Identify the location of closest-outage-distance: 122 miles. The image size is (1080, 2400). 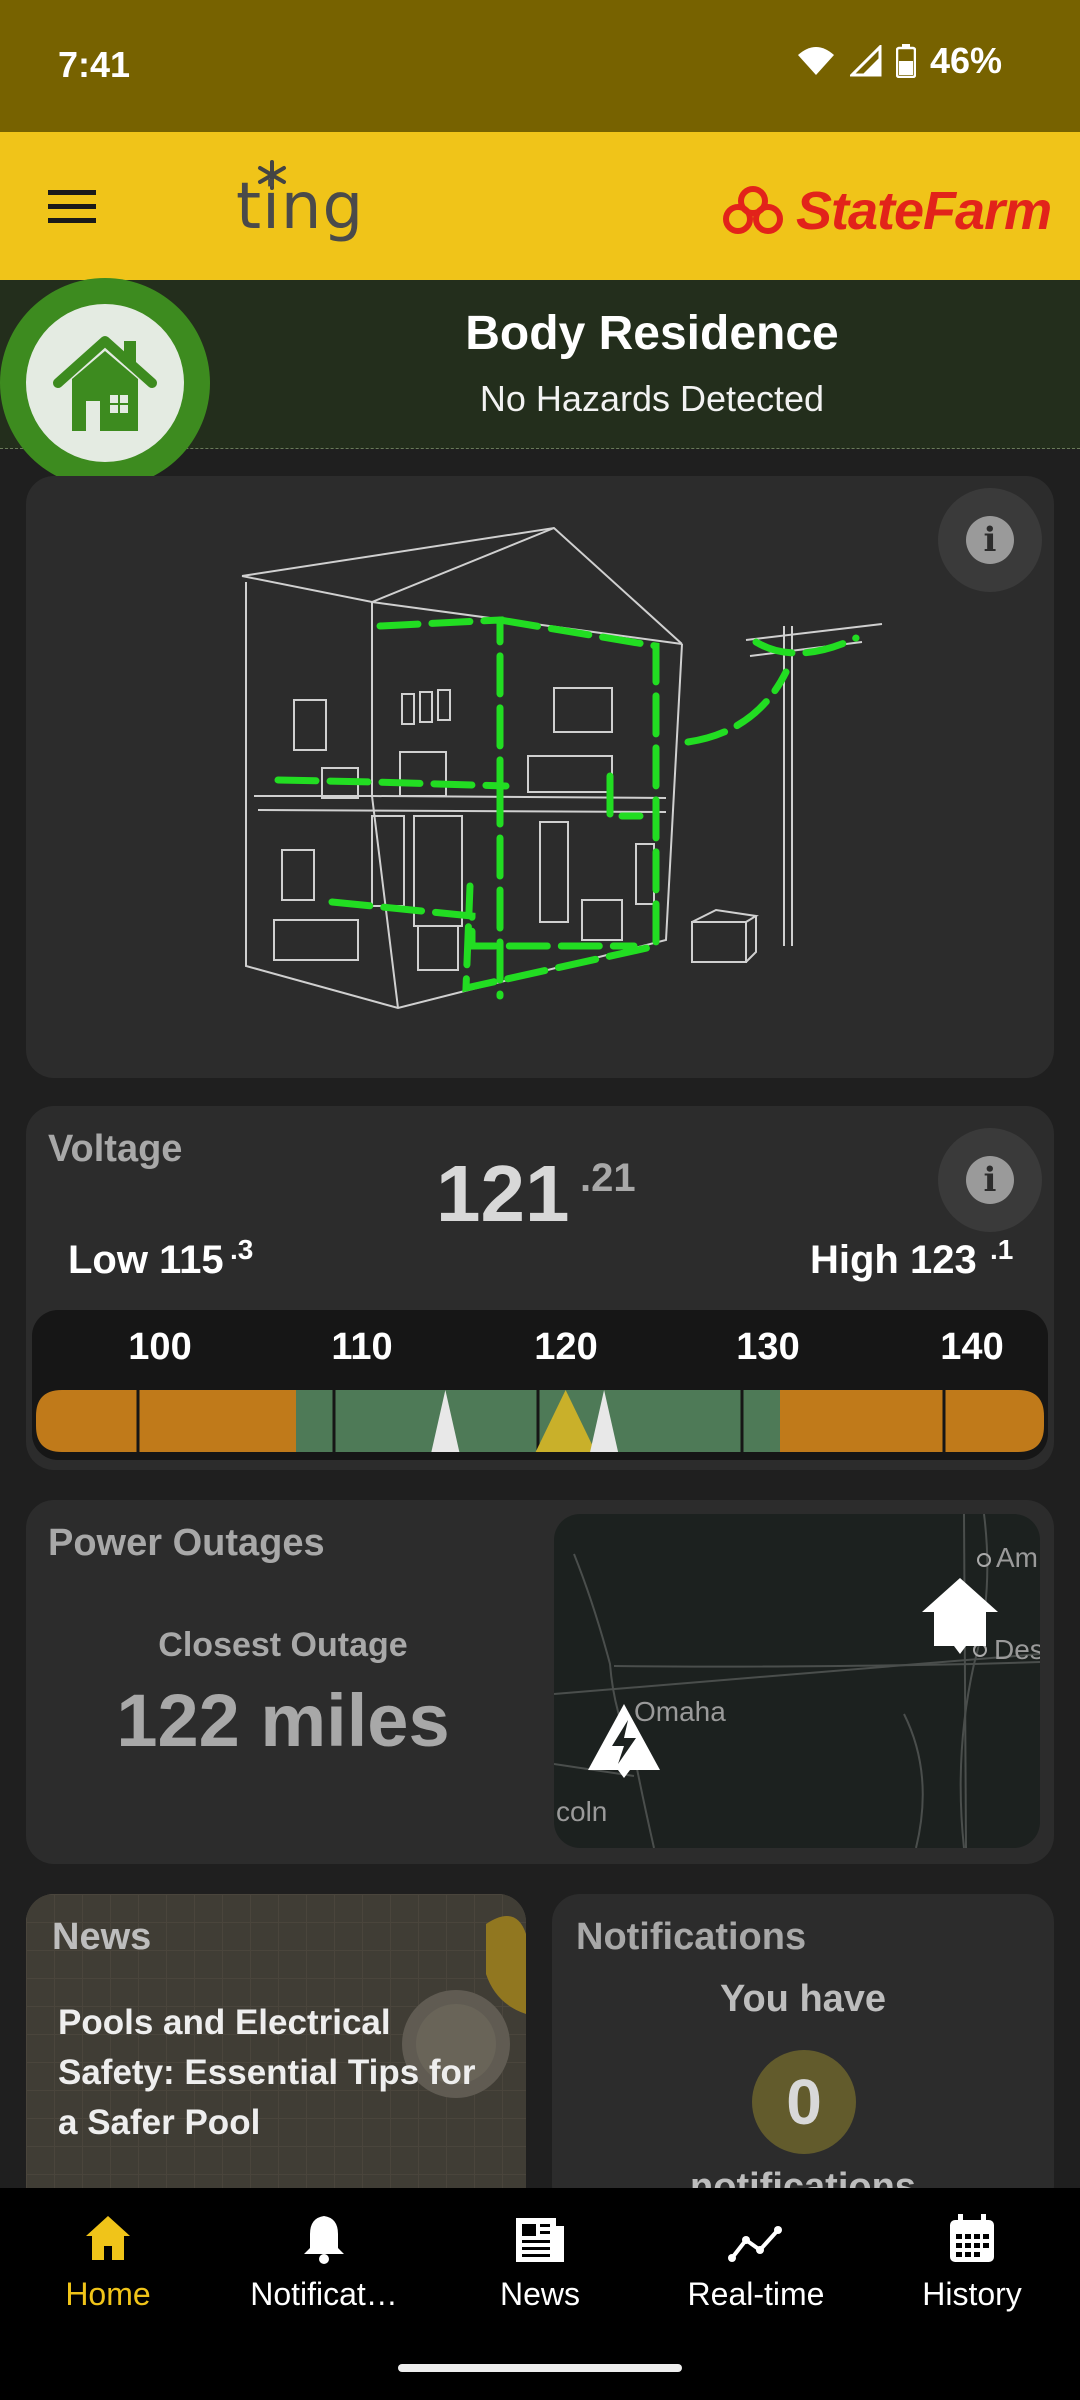
(283, 1720).